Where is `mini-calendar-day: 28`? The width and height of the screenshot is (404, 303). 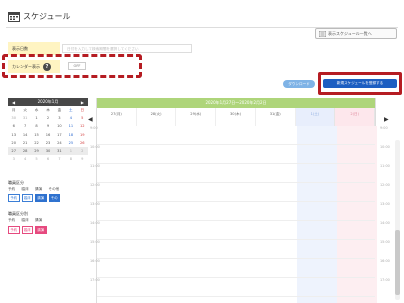 mini-calendar-day: 28 is located at coordinates (25, 151).